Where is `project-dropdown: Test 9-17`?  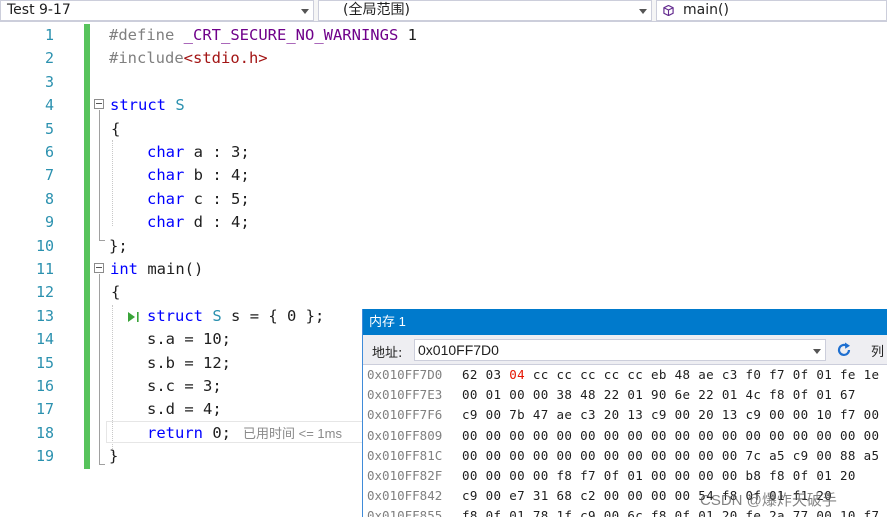 project-dropdown: Test 9-17 is located at coordinates (157, 10).